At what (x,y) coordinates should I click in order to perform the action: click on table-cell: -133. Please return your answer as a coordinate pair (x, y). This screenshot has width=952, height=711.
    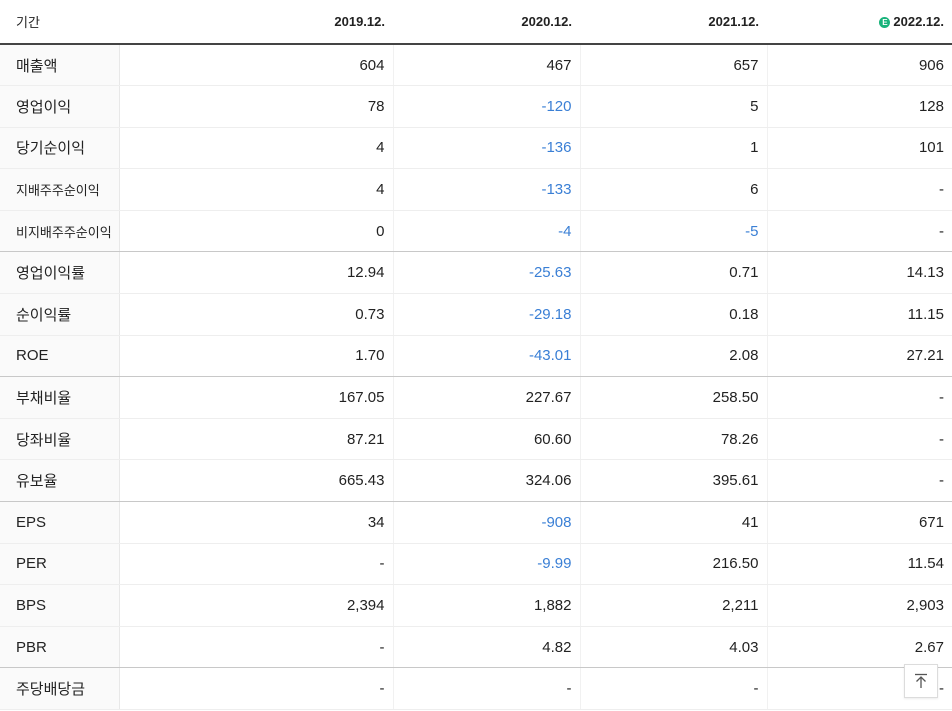
    Looking at the image, I should click on (487, 189).